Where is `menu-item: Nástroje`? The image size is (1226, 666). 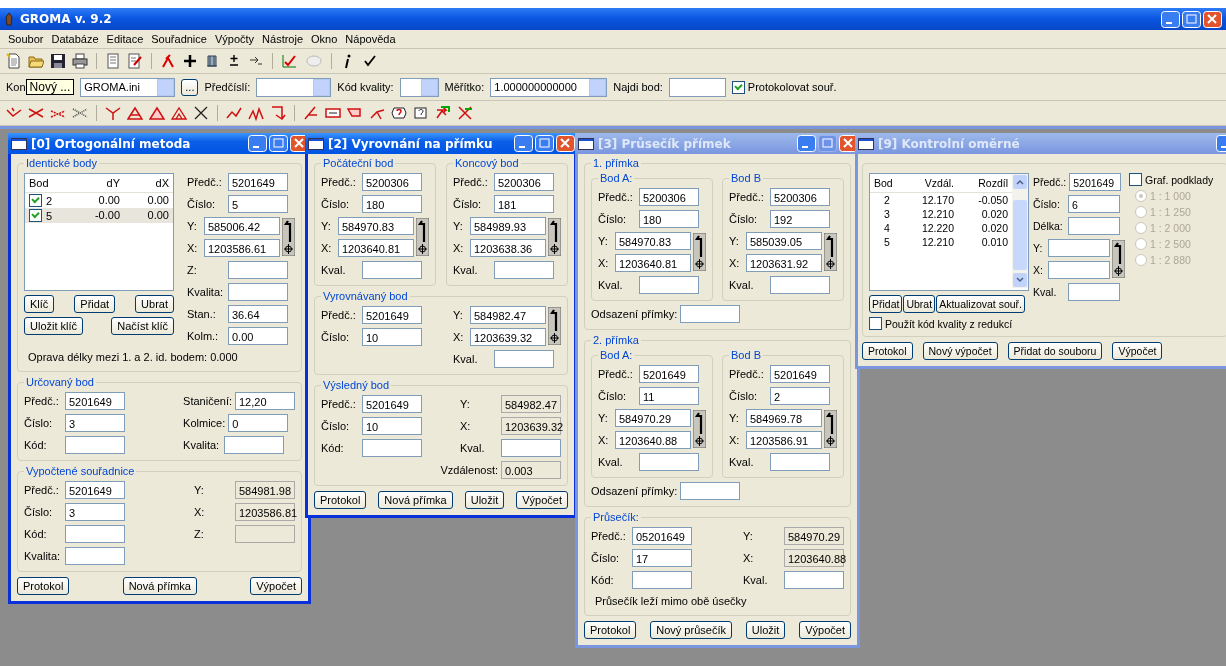 menu-item: Nástroje is located at coordinates (283, 39).